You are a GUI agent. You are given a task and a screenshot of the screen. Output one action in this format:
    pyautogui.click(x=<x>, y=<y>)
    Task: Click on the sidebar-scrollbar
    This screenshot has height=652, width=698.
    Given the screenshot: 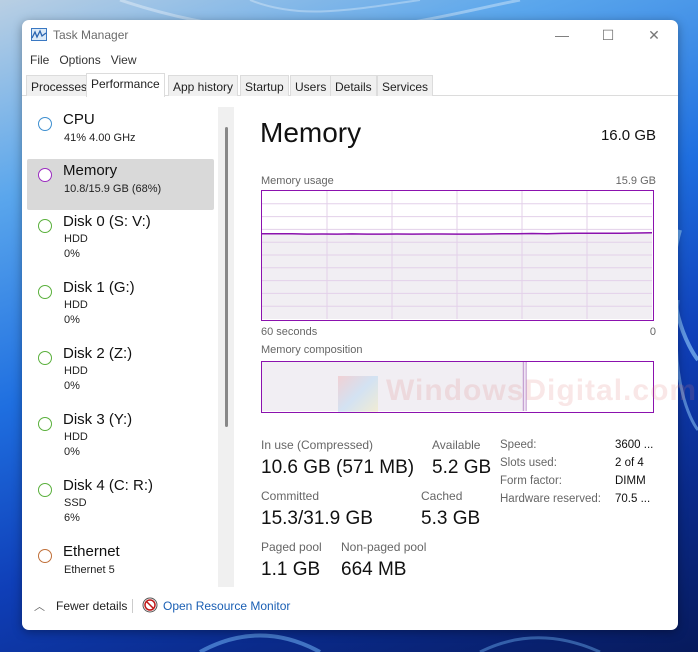 What is the action you would take?
    pyautogui.click(x=226, y=347)
    